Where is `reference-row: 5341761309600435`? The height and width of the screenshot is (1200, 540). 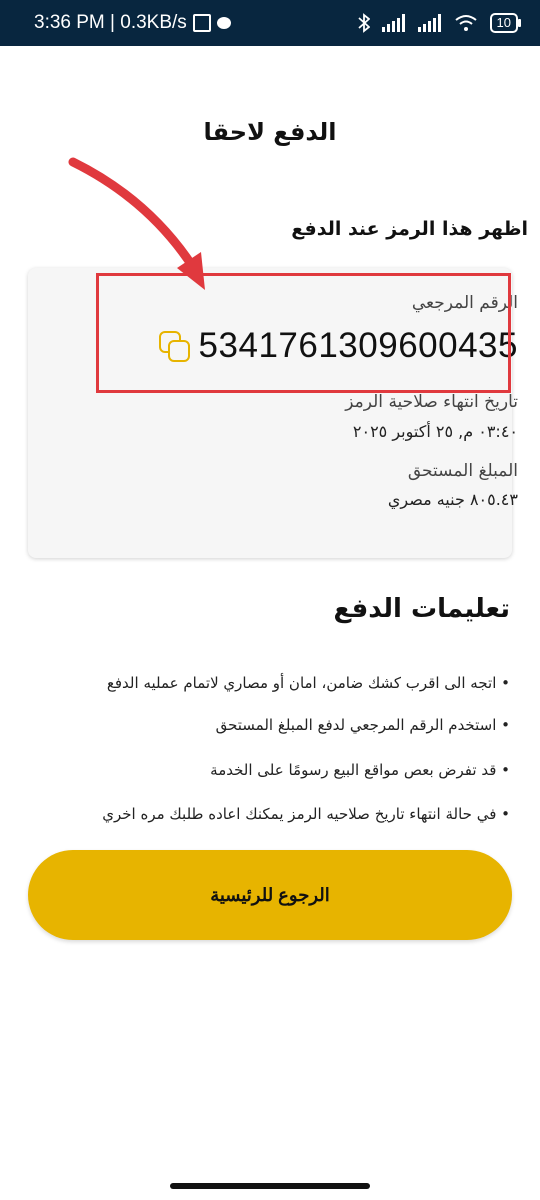 reference-row: 5341761309600435 is located at coordinates (338, 346).